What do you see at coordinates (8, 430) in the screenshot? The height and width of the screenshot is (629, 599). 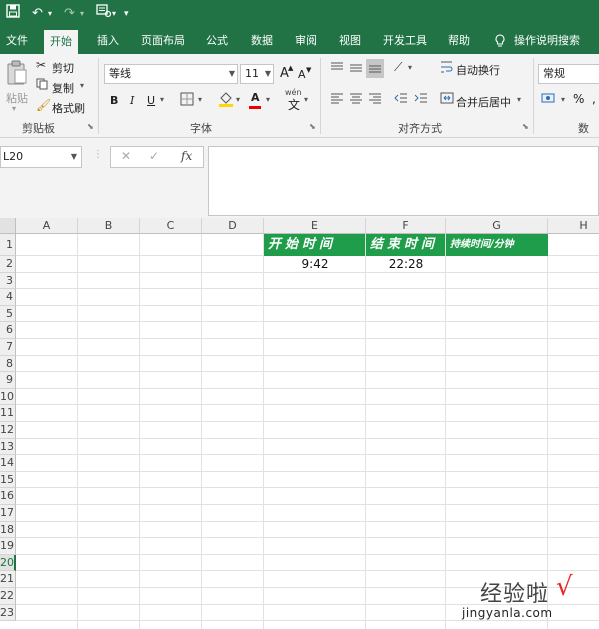 I see `row-header-12: 12` at bounding box center [8, 430].